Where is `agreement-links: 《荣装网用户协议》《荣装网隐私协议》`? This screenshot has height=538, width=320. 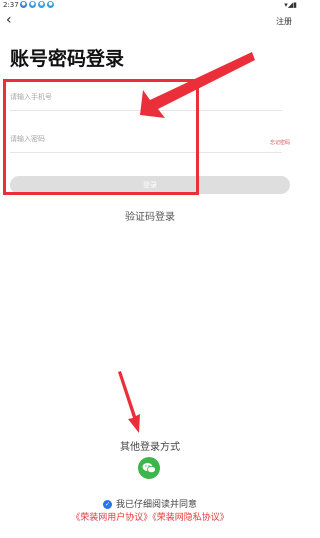
agreement-links: 《荣装网用户协议》《荣装网隐私协议》 is located at coordinates (150, 516).